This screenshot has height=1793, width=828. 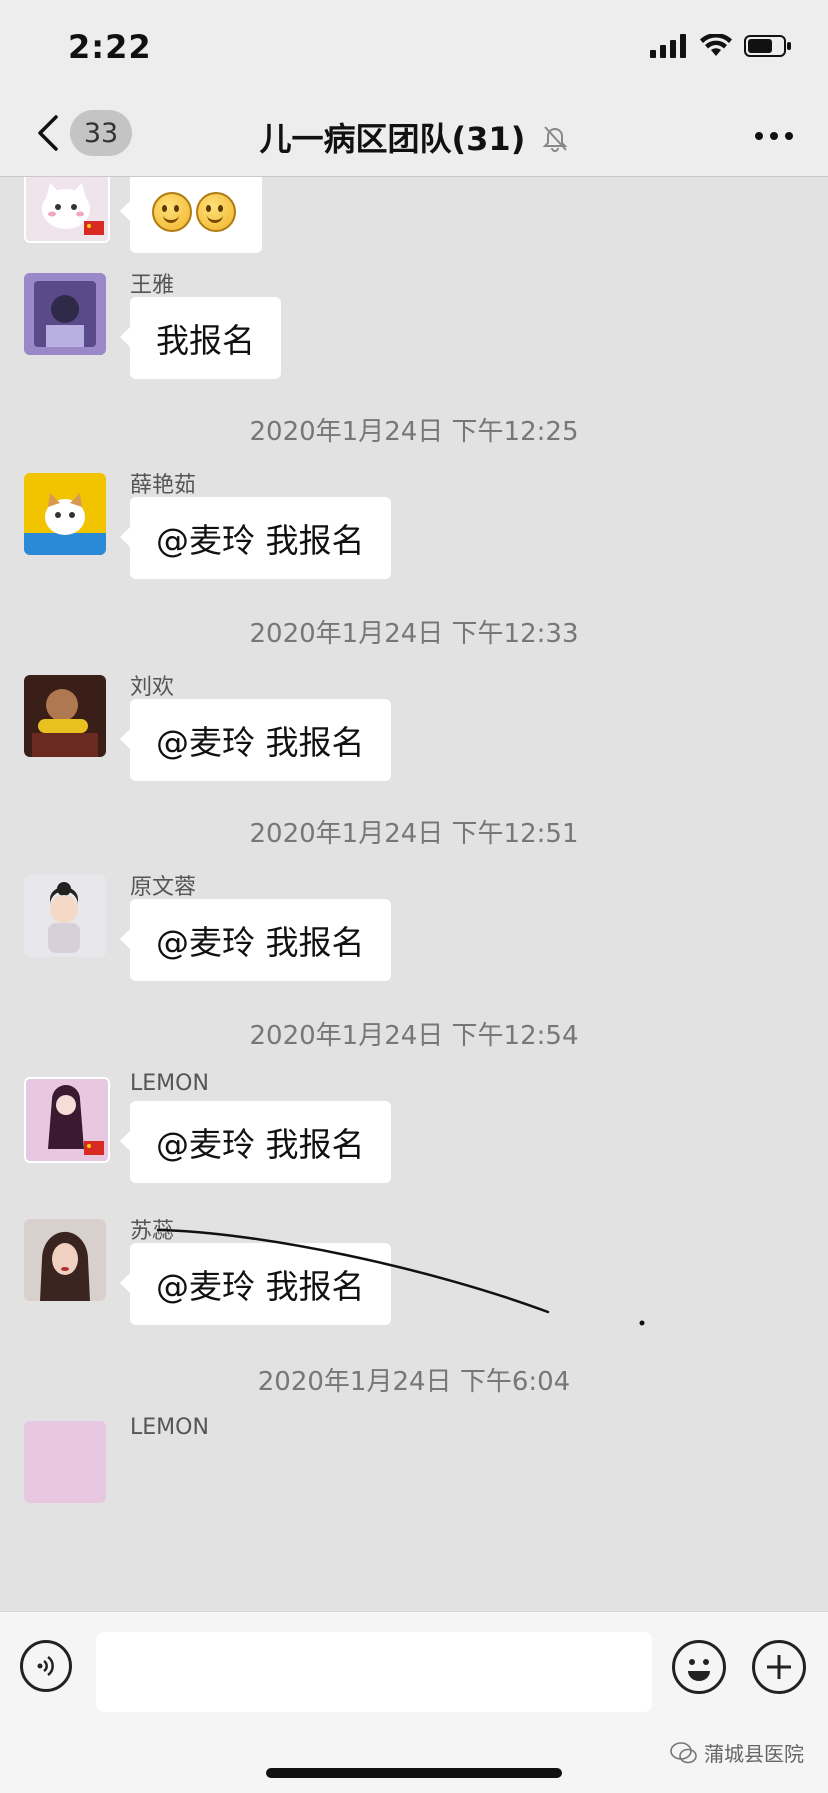 I want to click on wechat-logo-icon, so click(x=683, y=1752).